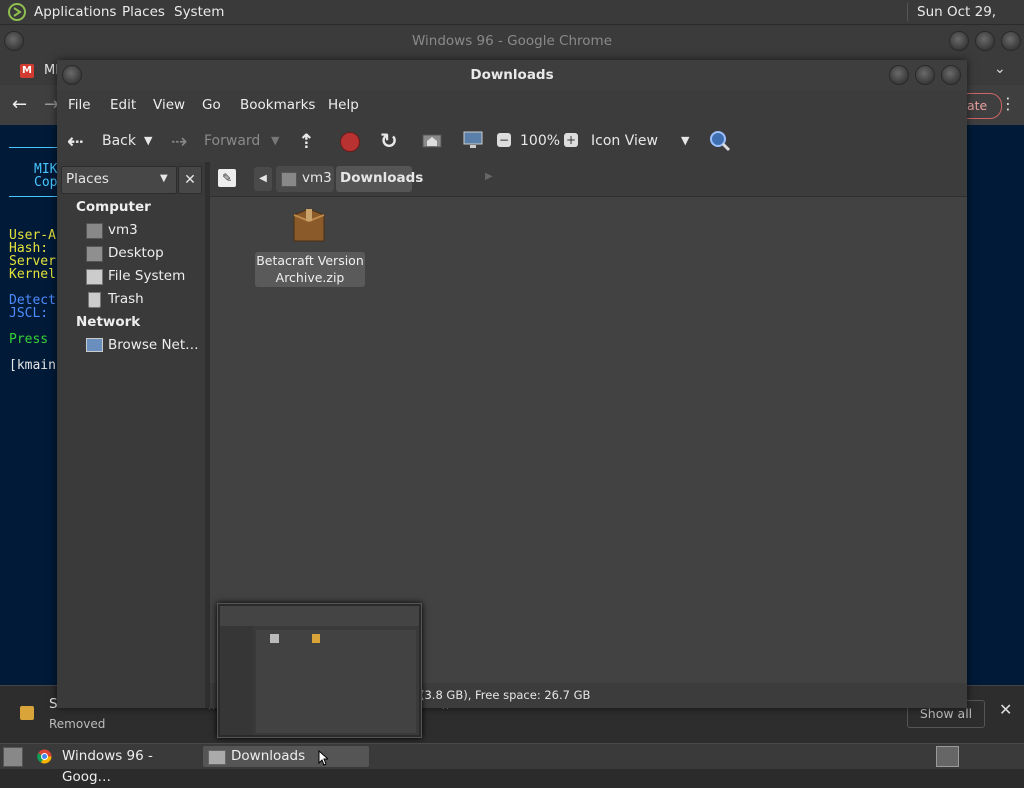  What do you see at coordinates (310, 269) in the screenshot?
I see `file-name: Betacraft Version Archive.zip` at bounding box center [310, 269].